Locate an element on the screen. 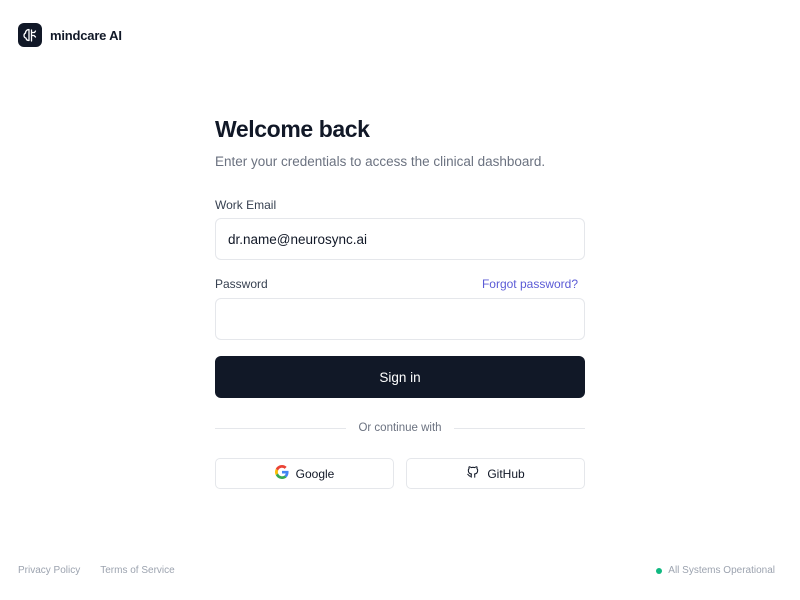 The height and width of the screenshot is (600, 800). github-login-button: GitHub is located at coordinates (495, 473).